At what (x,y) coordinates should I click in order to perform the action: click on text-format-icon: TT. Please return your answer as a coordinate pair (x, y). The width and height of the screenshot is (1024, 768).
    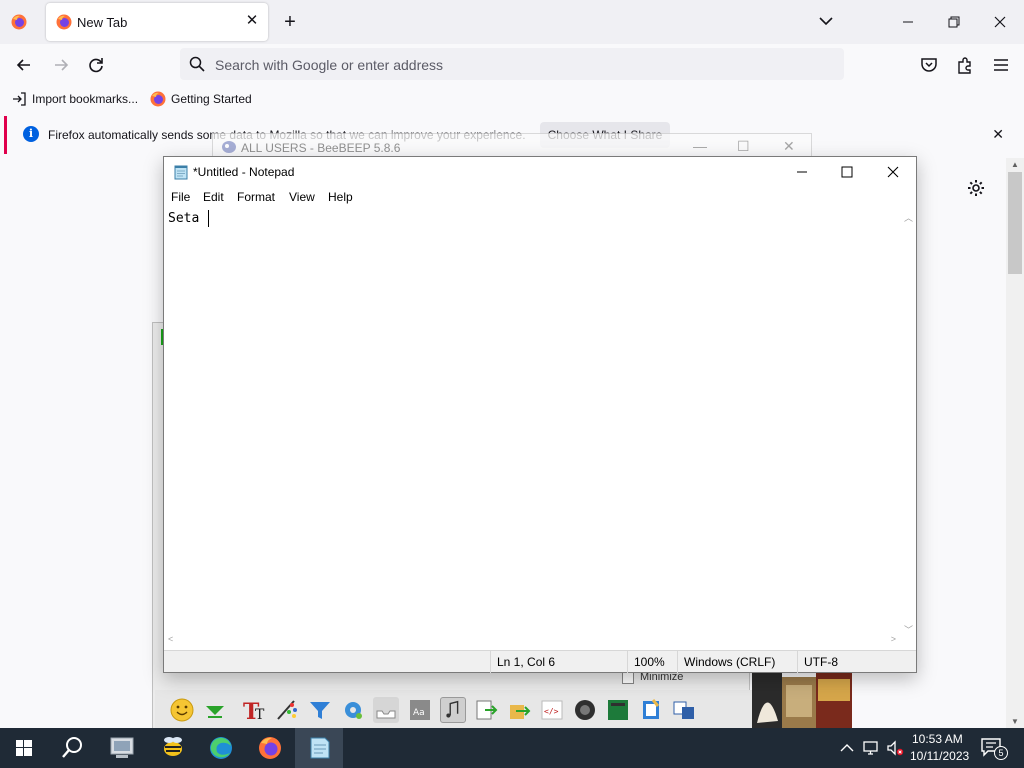
    Looking at the image, I should click on (254, 710).